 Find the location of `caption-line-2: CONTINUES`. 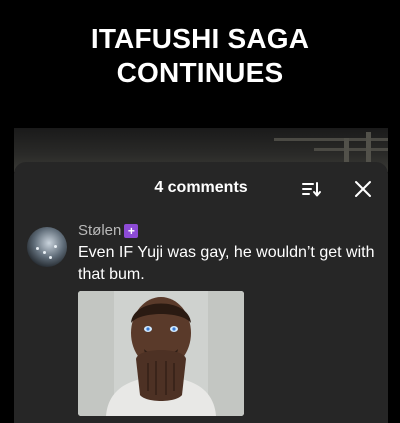

caption-line-2: CONTINUES is located at coordinates (200, 72).